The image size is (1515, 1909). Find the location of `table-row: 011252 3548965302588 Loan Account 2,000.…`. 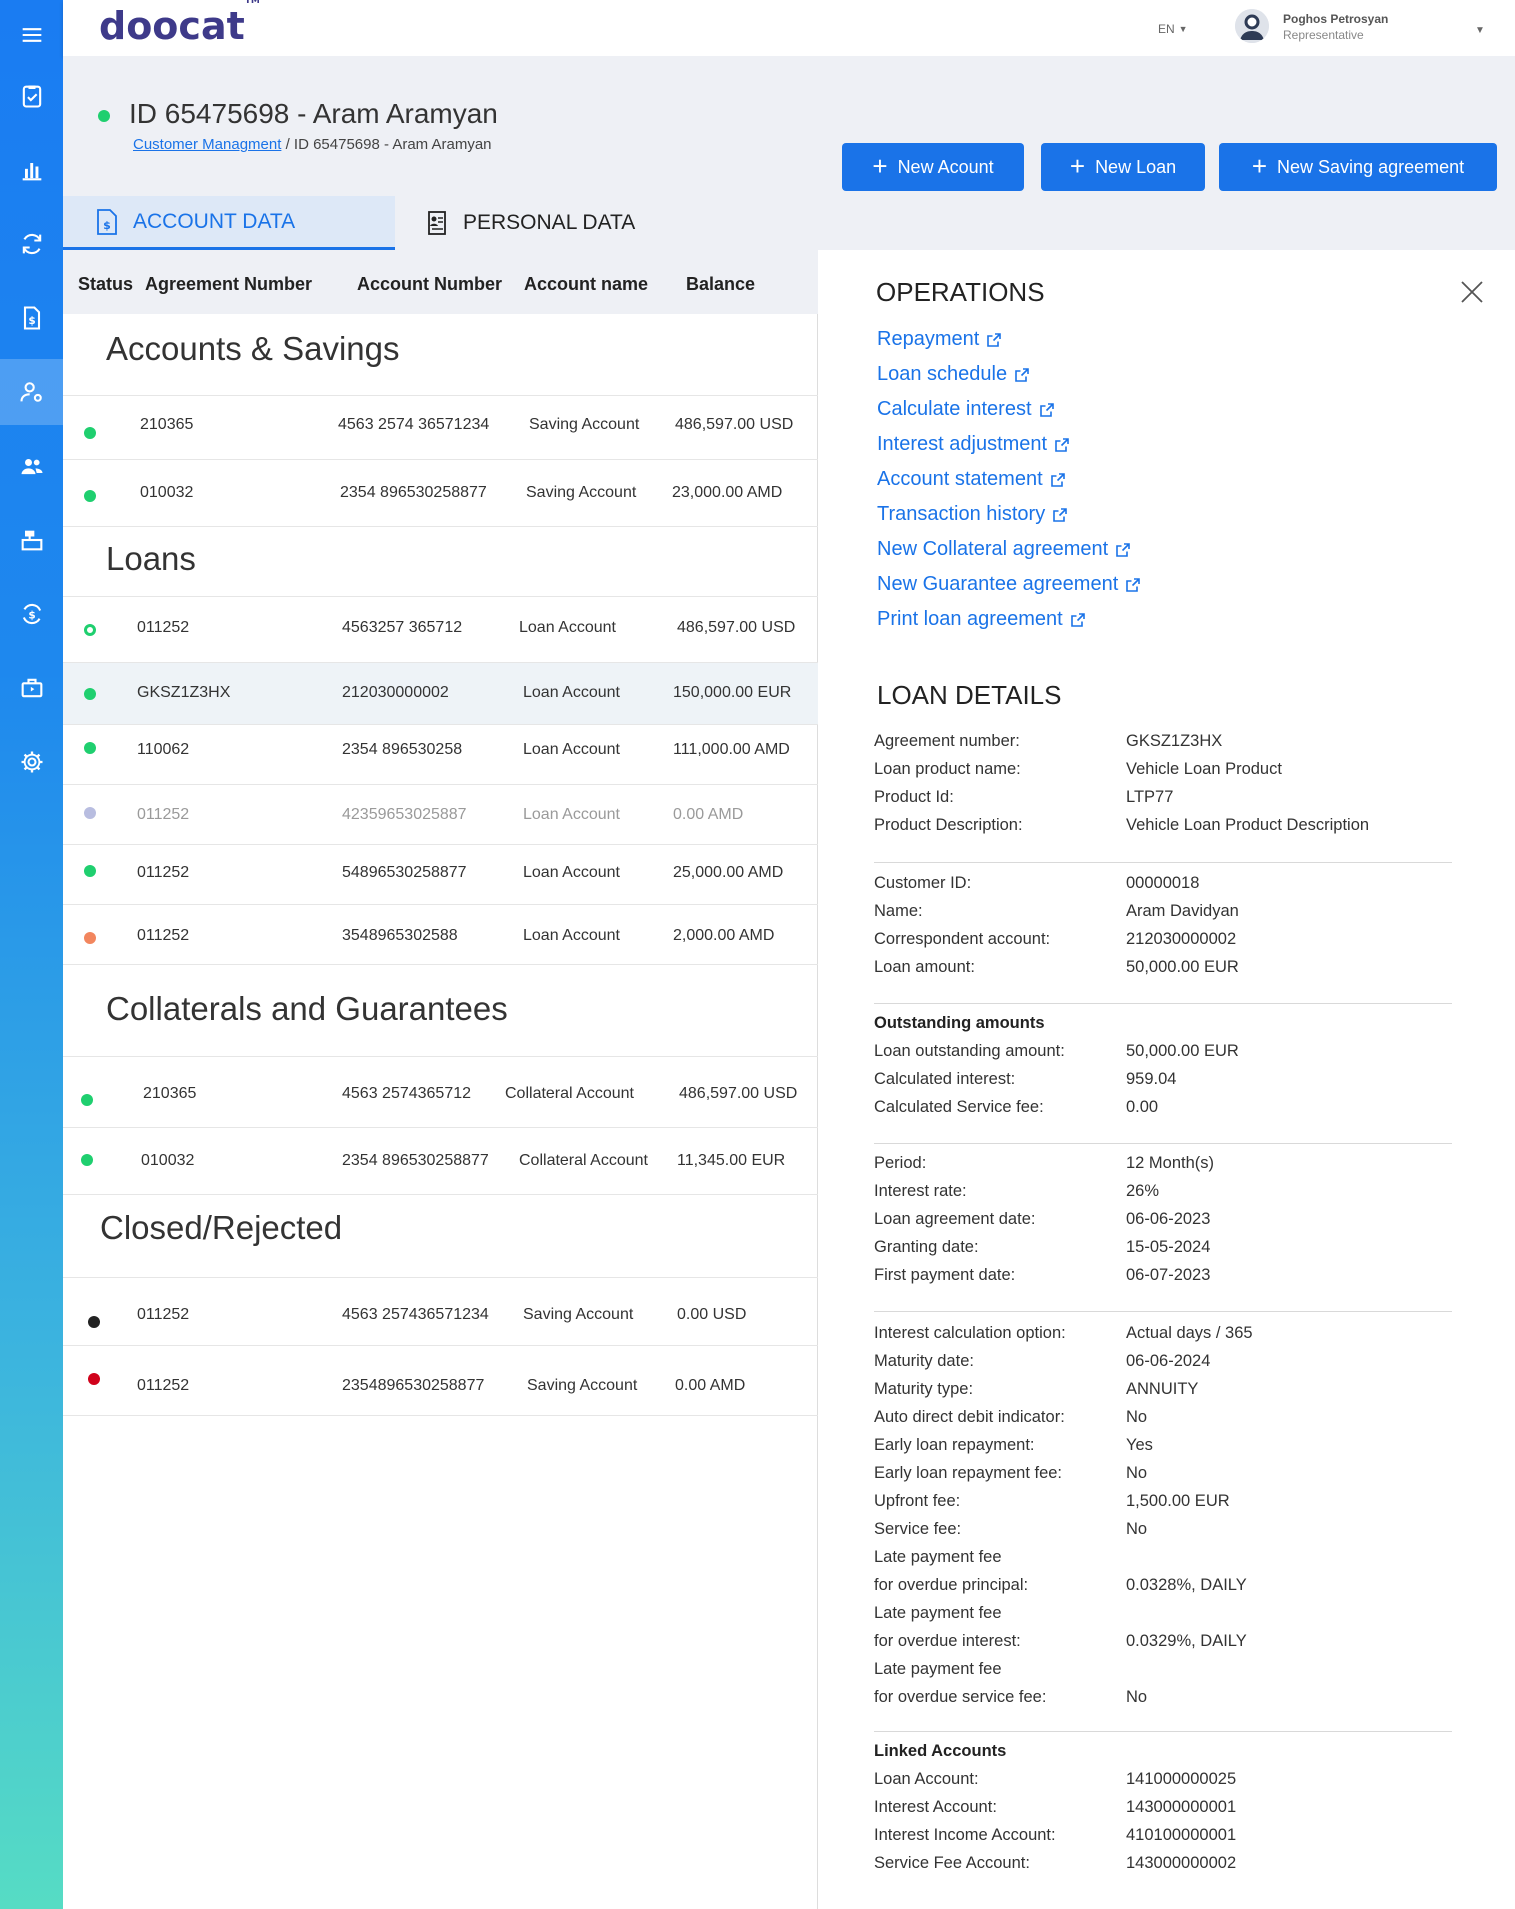

table-row: 011252 3548965302588 Loan Account 2,000.… is located at coordinates (440, 935).